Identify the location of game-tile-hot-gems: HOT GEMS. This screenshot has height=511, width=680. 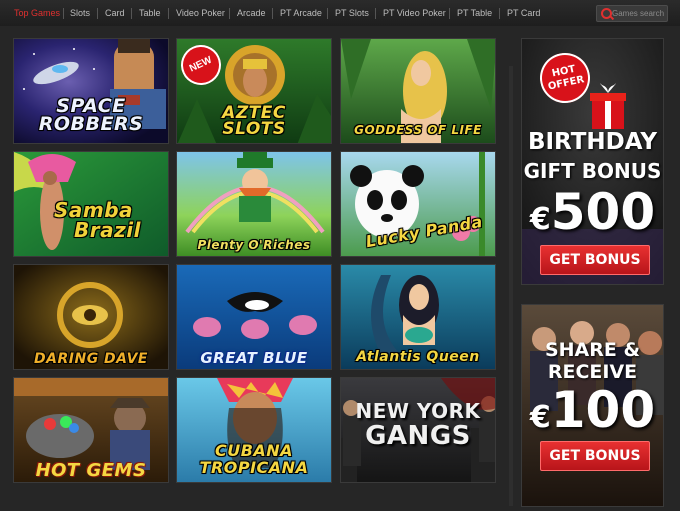
(91, 430).